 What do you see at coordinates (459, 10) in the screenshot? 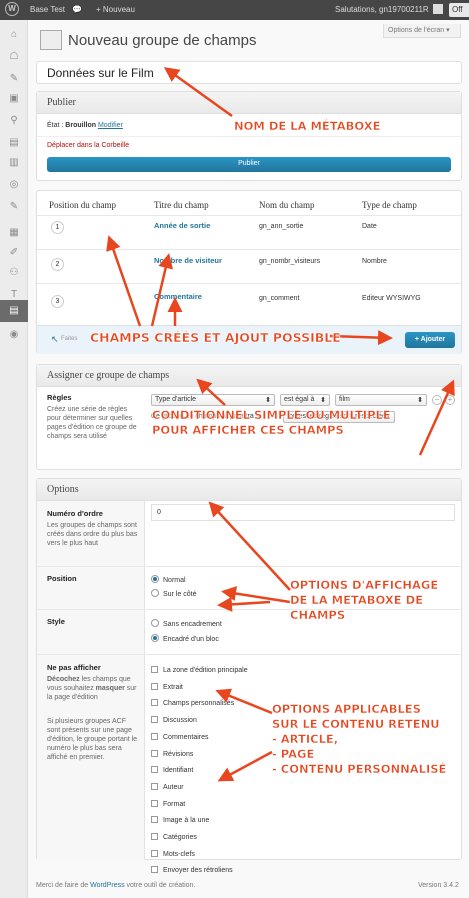
I see `off-toggle: Off` at bounding box center [459, 10].